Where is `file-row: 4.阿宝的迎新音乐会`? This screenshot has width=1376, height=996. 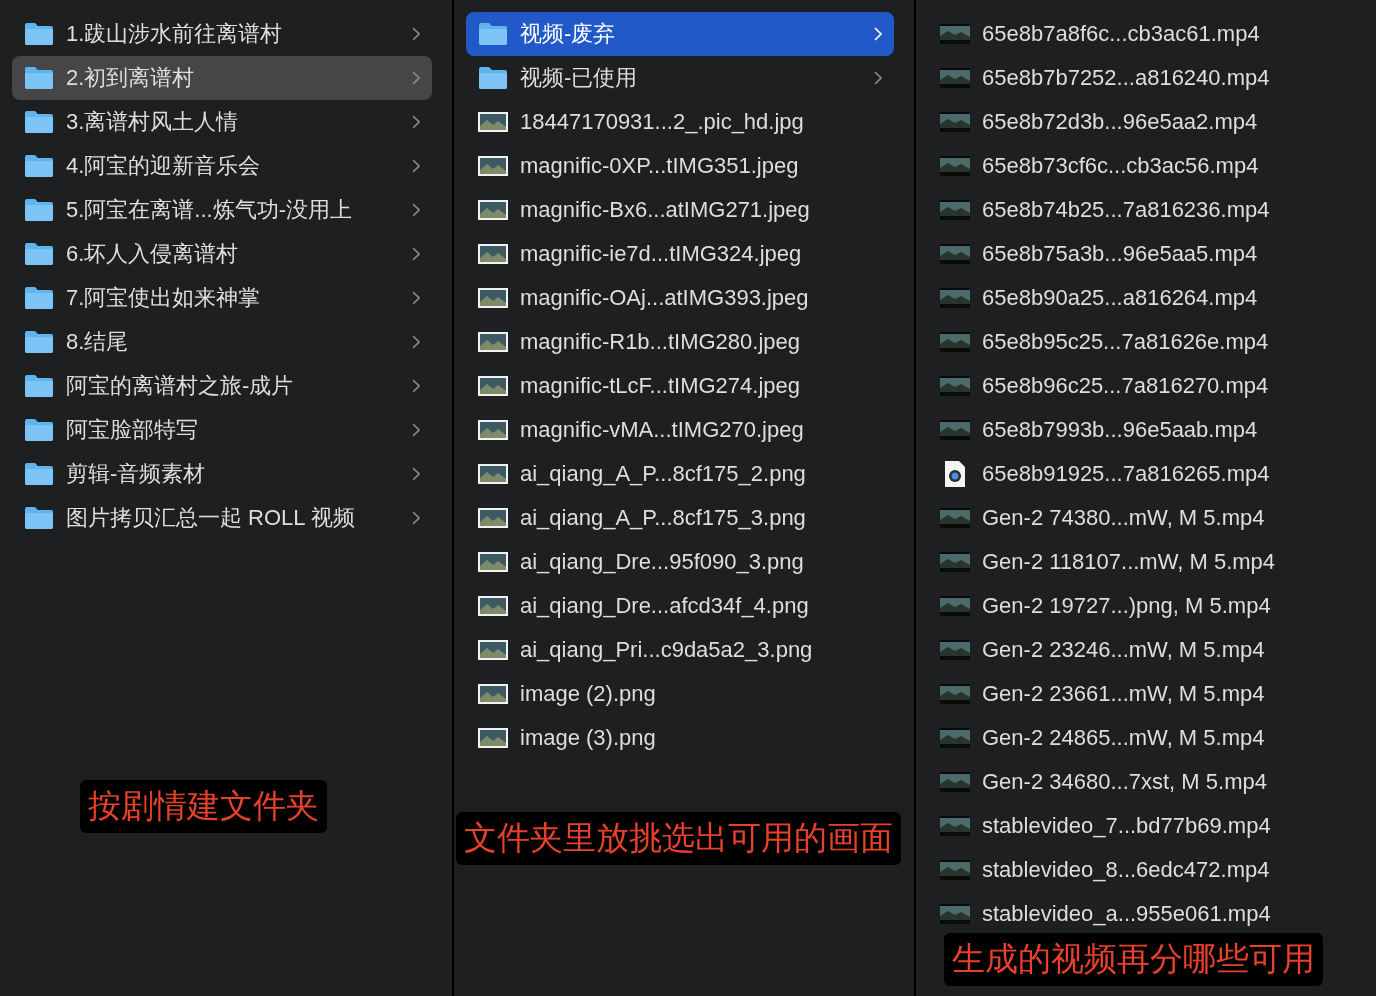
file-row: 4.阿宝的迎新音乐会 is located at coordinates (222, 166).